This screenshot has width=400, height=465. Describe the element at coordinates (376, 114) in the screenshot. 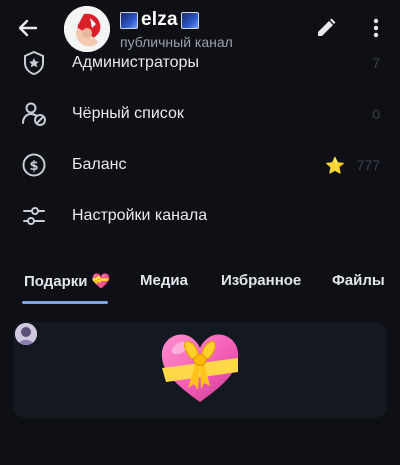

I see `blacklist-count: 0` at that location.